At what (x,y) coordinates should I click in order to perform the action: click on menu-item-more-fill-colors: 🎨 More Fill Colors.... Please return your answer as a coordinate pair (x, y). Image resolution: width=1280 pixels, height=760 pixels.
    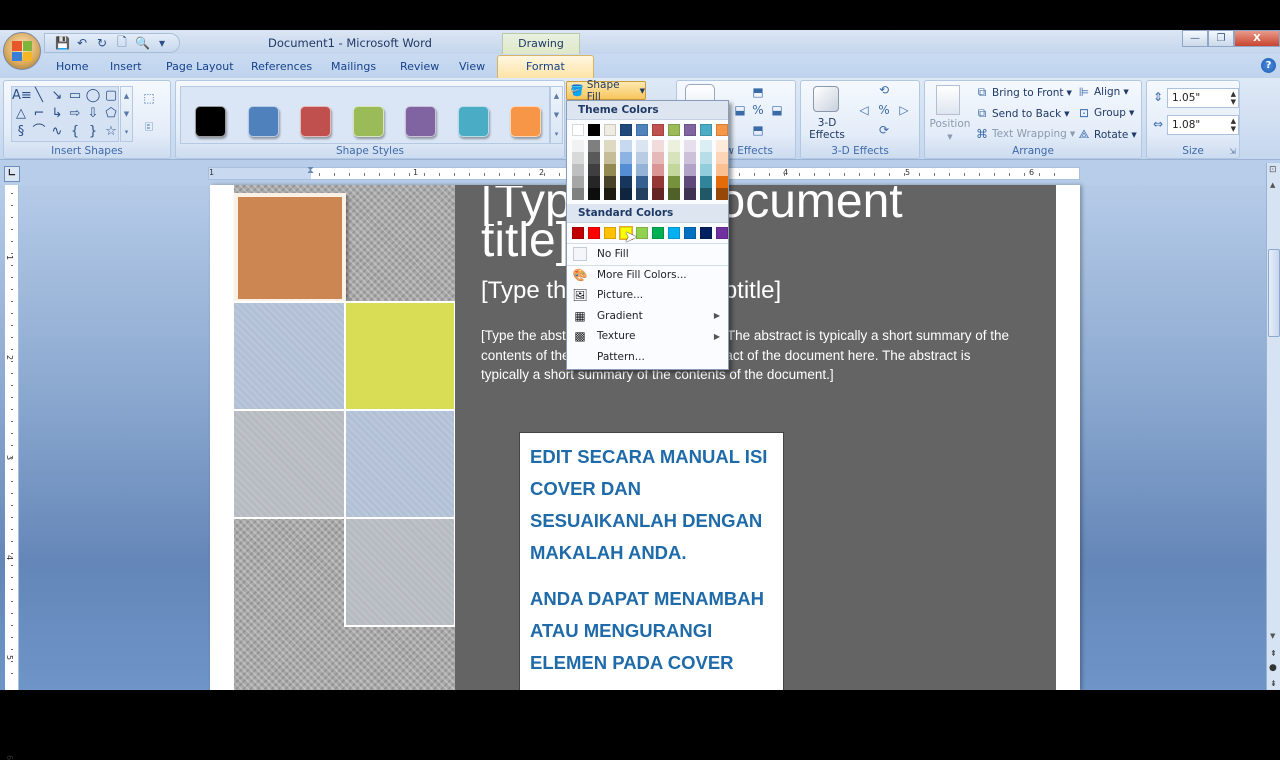
    Looking at the image, I should click on (647, 275).